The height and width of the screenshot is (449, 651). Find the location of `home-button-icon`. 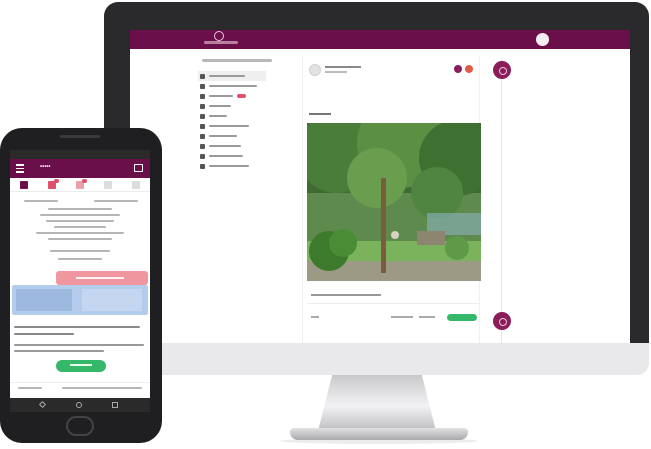

home-button-icon is located at coordinates (79, 405).